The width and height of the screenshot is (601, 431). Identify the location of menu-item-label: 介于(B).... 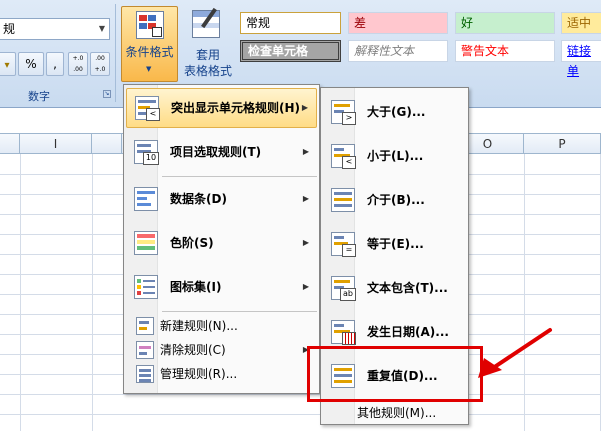
(396, 200).